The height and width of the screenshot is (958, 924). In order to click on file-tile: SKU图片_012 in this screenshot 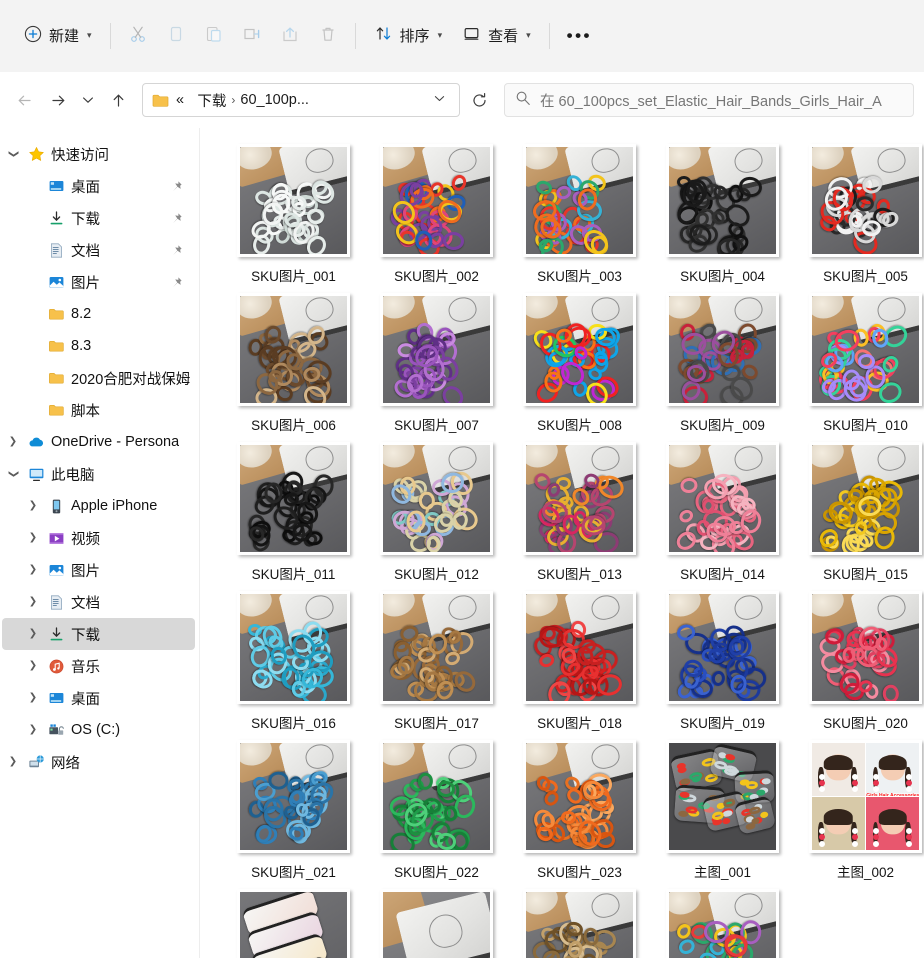, I will do `click(436, 514)`.